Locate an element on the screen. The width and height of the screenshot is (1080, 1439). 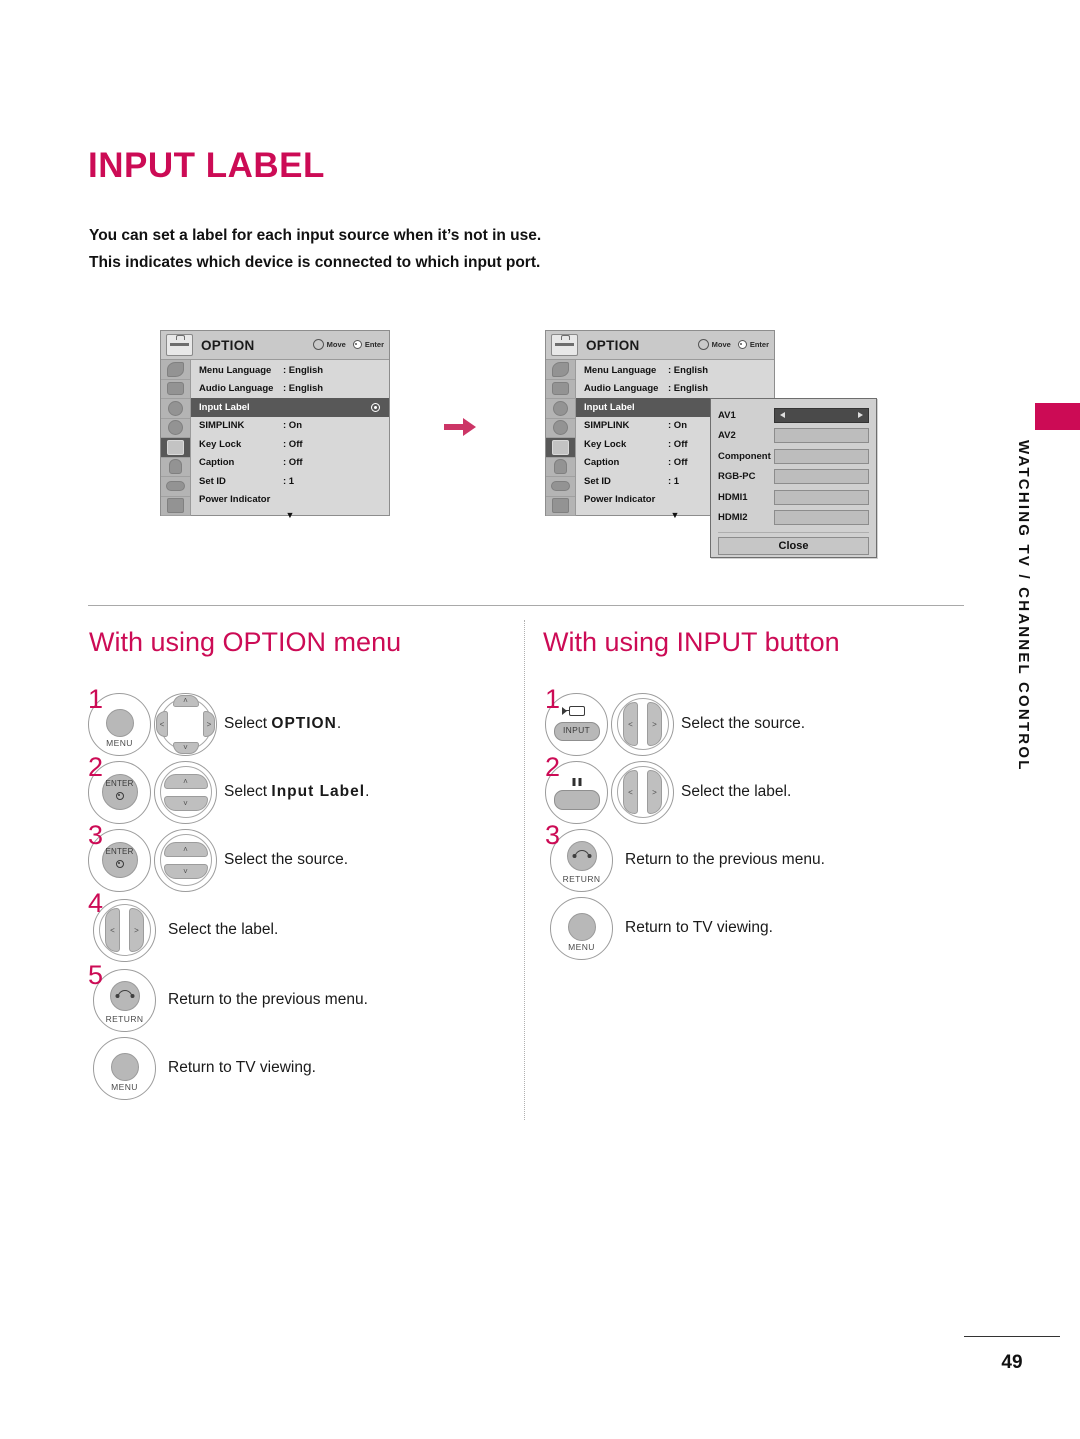
step-text-prefix: Select is located at coordinates (248, 791).